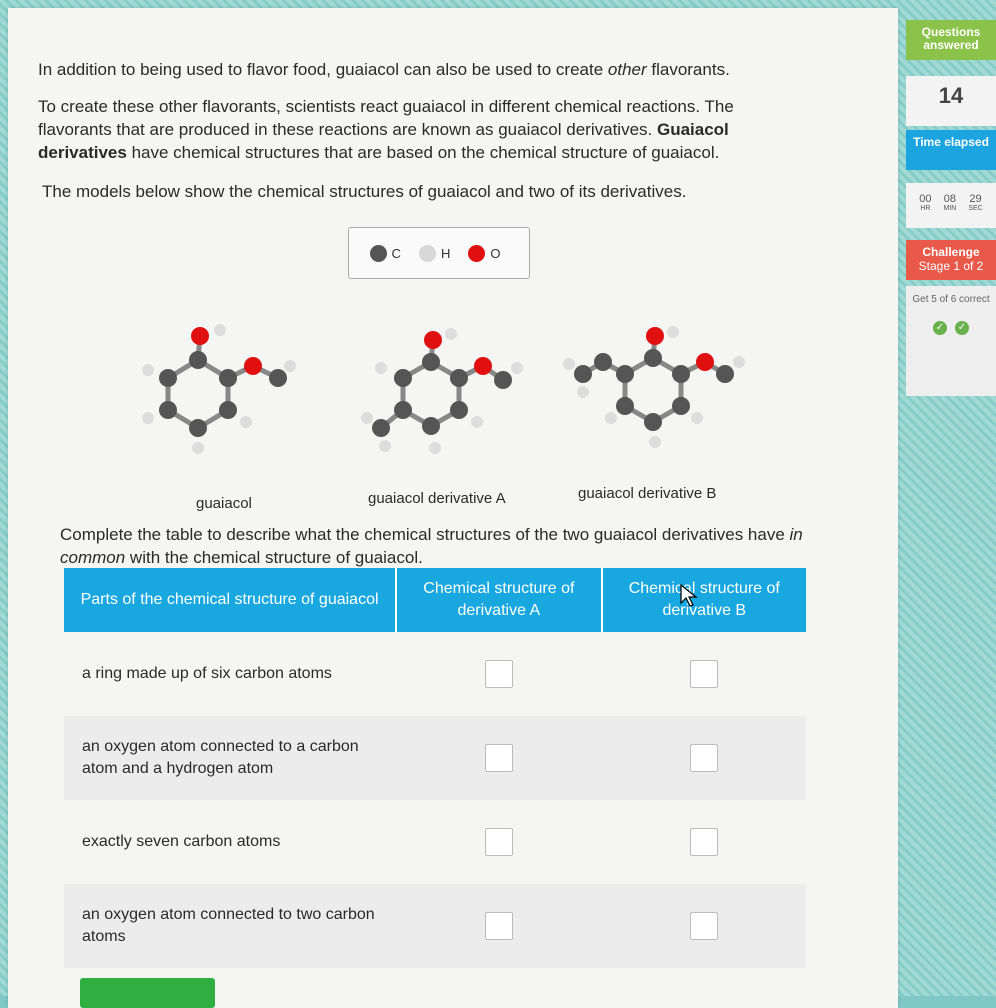 The height and width of the screenshot is (1008, 996). What do you see at coordinates (224, 503) in the screenshot?
I see `guaiacol-label: guaiacol` at bounding box center [224, 503].